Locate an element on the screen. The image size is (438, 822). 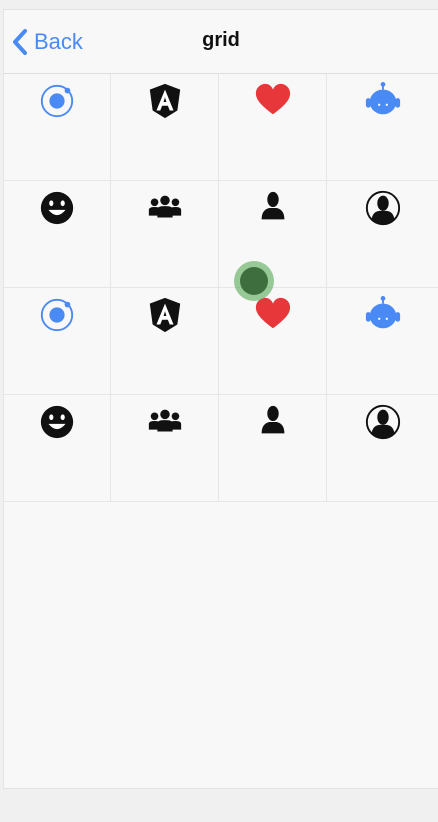
page-title: grid is located at coordinates (221, 40).